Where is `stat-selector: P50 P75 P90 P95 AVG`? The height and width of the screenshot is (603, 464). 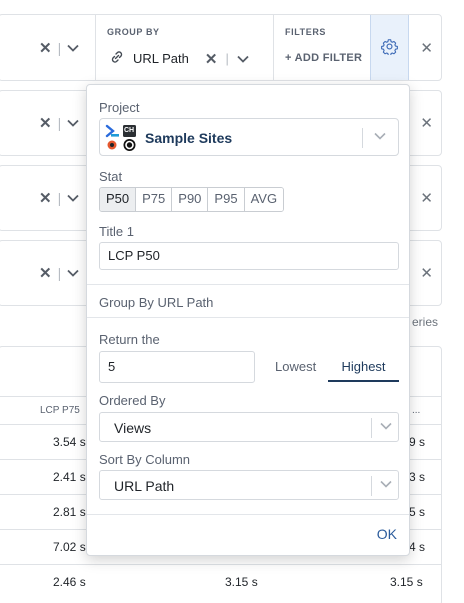
stat-selector: P50 P75 P90 P95 AVG is located at coordinates (192, 199).